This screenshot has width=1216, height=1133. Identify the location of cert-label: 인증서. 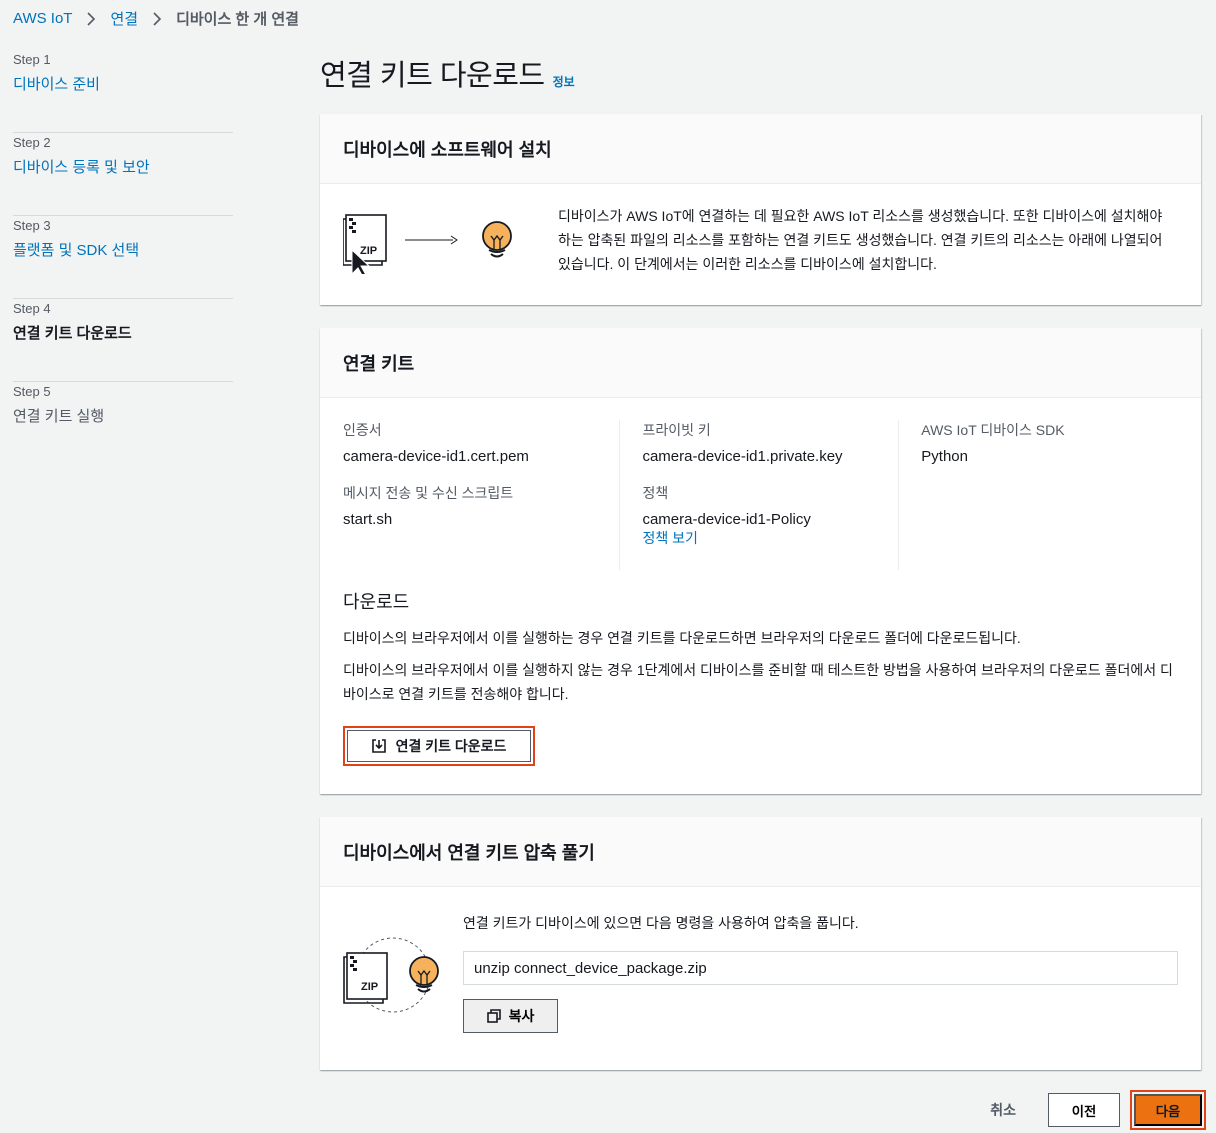
(362, 430).